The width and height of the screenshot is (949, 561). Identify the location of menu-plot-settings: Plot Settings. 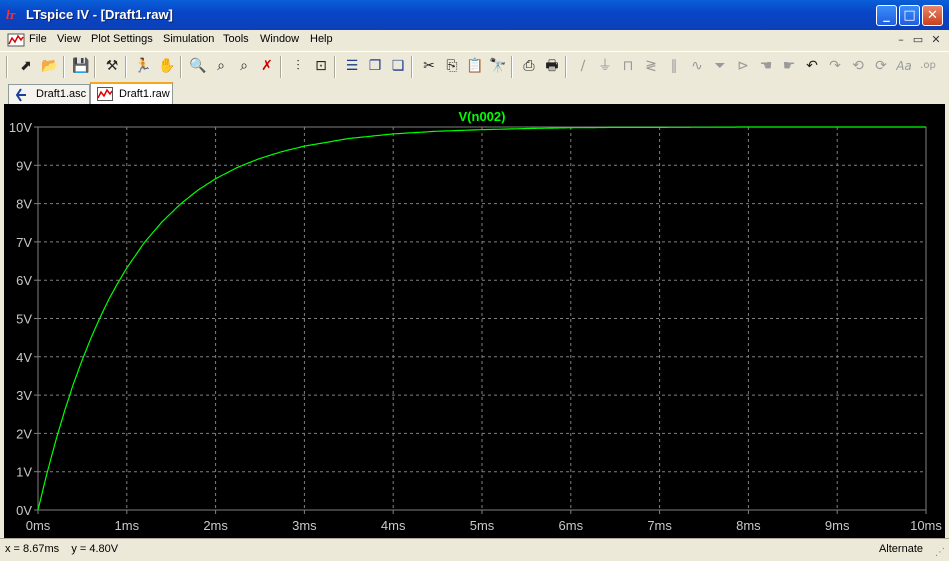
(122, 39).